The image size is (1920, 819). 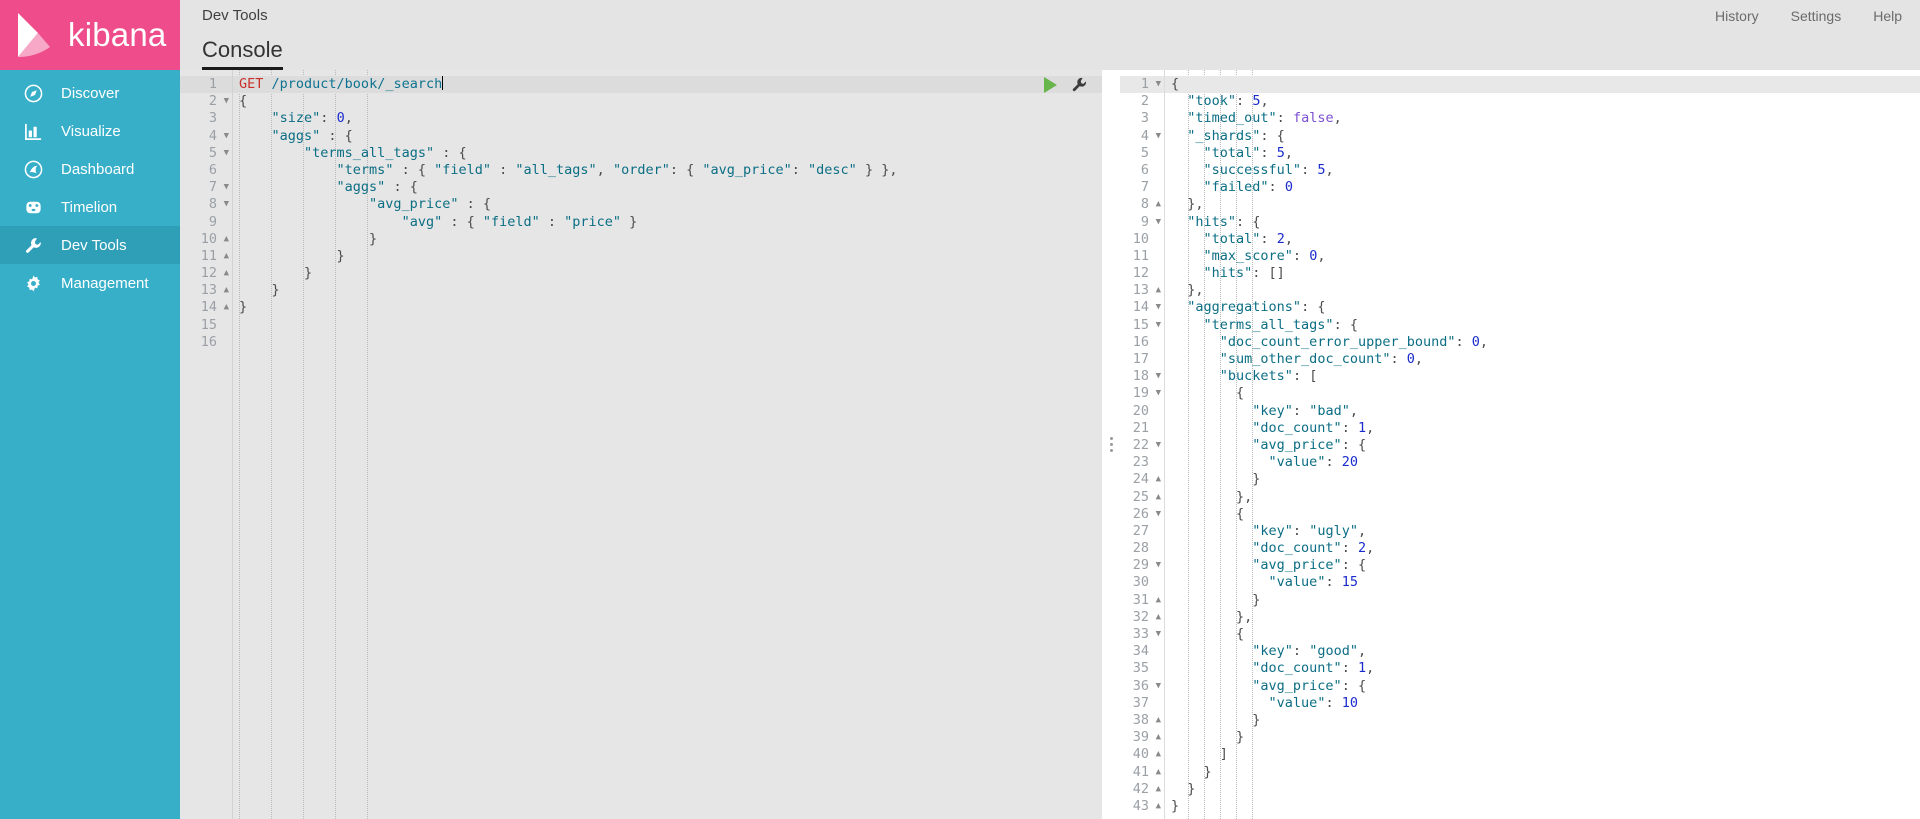 I want to click on code-line: "size": 0,, so click(x=667, y=118).